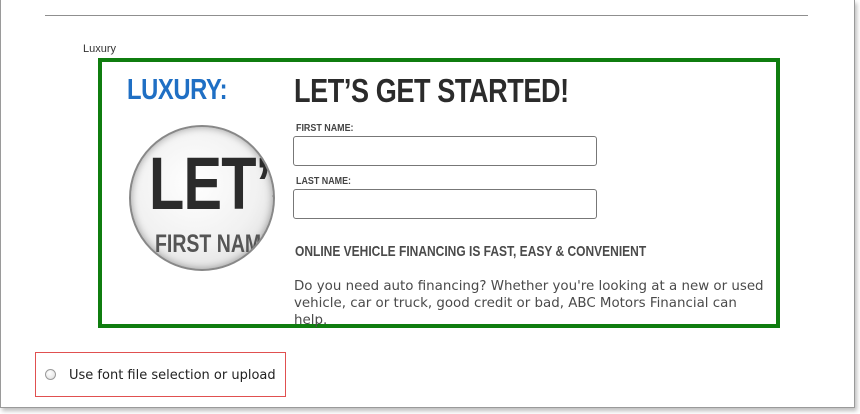 The height and width of the screenshot is (414, 860). What do you see at coordinates (211, 183) in the screenshot?
I see `thumbnail-big-text: LET’S` at bounding box center [211, 183].